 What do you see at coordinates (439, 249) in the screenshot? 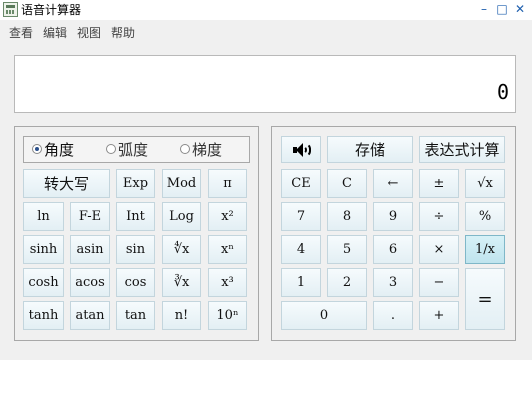
I see `multiply-button: ×` at bounding box center [439, 249].